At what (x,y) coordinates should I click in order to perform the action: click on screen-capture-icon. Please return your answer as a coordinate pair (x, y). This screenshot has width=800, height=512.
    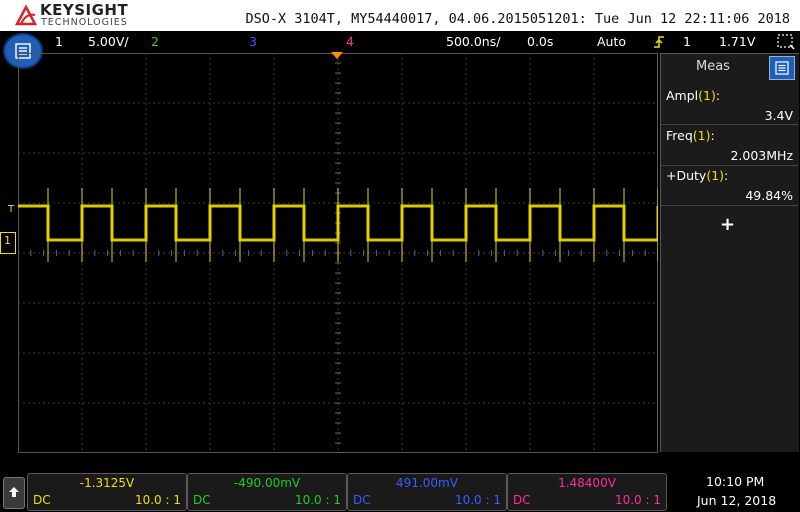
    Looking at the image, I should click on (786, 42).